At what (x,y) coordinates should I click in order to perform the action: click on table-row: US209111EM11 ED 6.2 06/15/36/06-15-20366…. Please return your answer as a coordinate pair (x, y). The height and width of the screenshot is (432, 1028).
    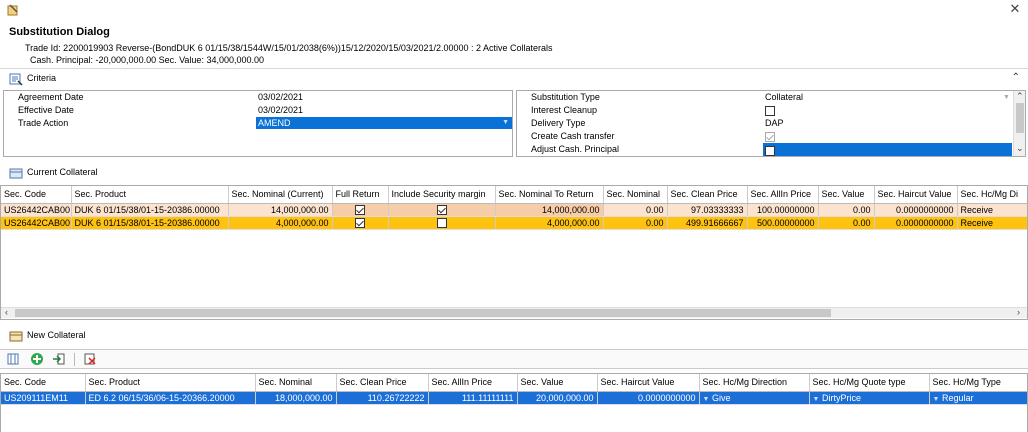
    Looking at the image, I should click on (514, 398).